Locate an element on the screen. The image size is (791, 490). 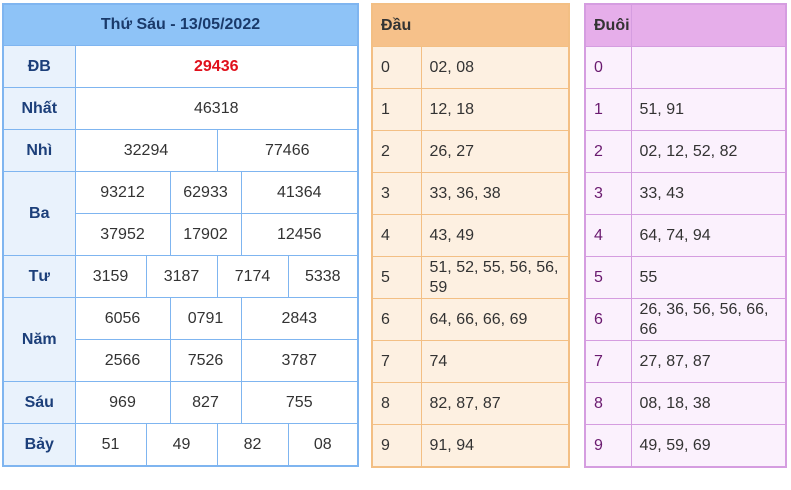
duoi-title-spacer is located at coordinates (708, 25).